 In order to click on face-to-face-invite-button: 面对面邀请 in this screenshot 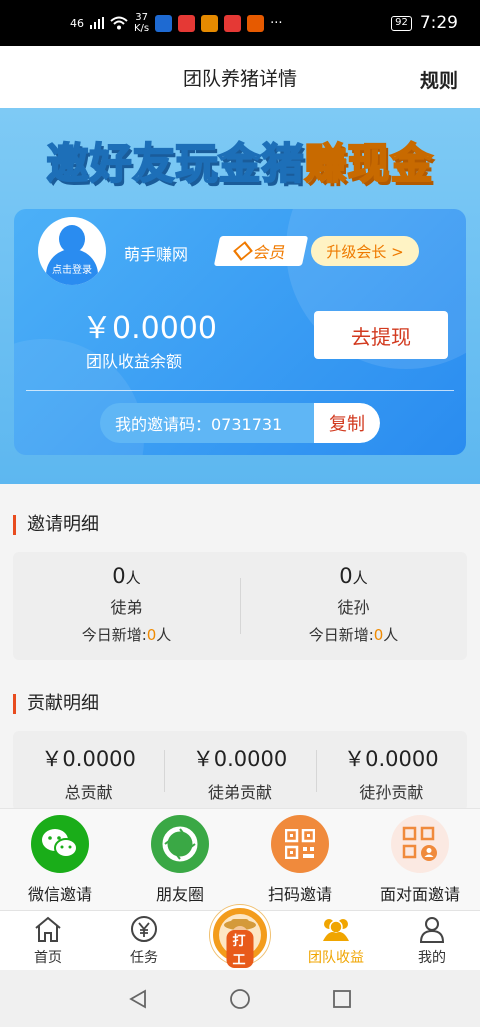, I will do `click(420, 859)`.